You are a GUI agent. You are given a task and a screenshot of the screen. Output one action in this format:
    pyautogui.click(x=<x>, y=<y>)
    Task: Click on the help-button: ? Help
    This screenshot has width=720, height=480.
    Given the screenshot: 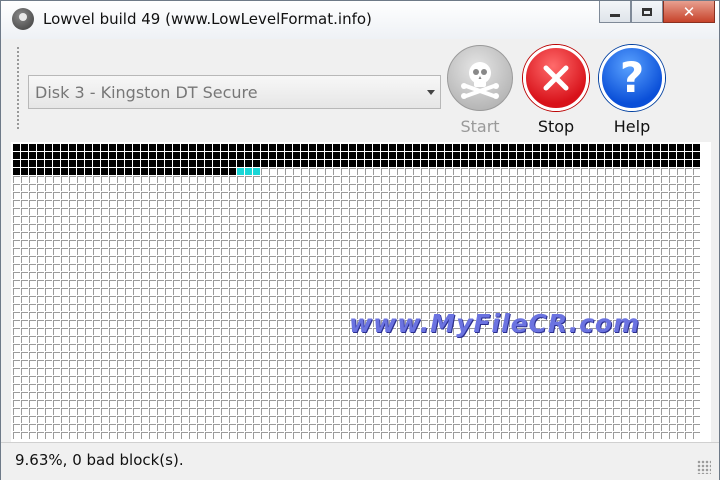 What is the action you would take?
    pyautogui.click(x=632, y=91)
    